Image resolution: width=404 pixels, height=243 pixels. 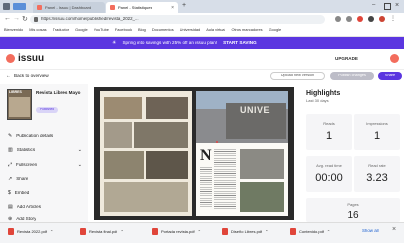 I want to click on bookmark-item: Universidad, so click(x=190, y=30).